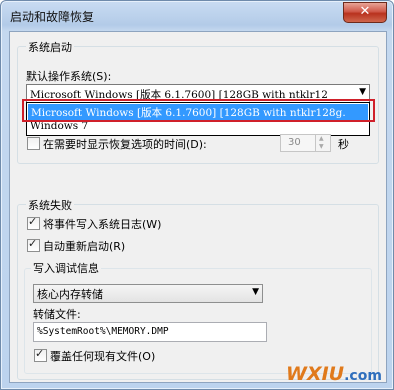  I want to click on highlight-outline, so click(198, 110).